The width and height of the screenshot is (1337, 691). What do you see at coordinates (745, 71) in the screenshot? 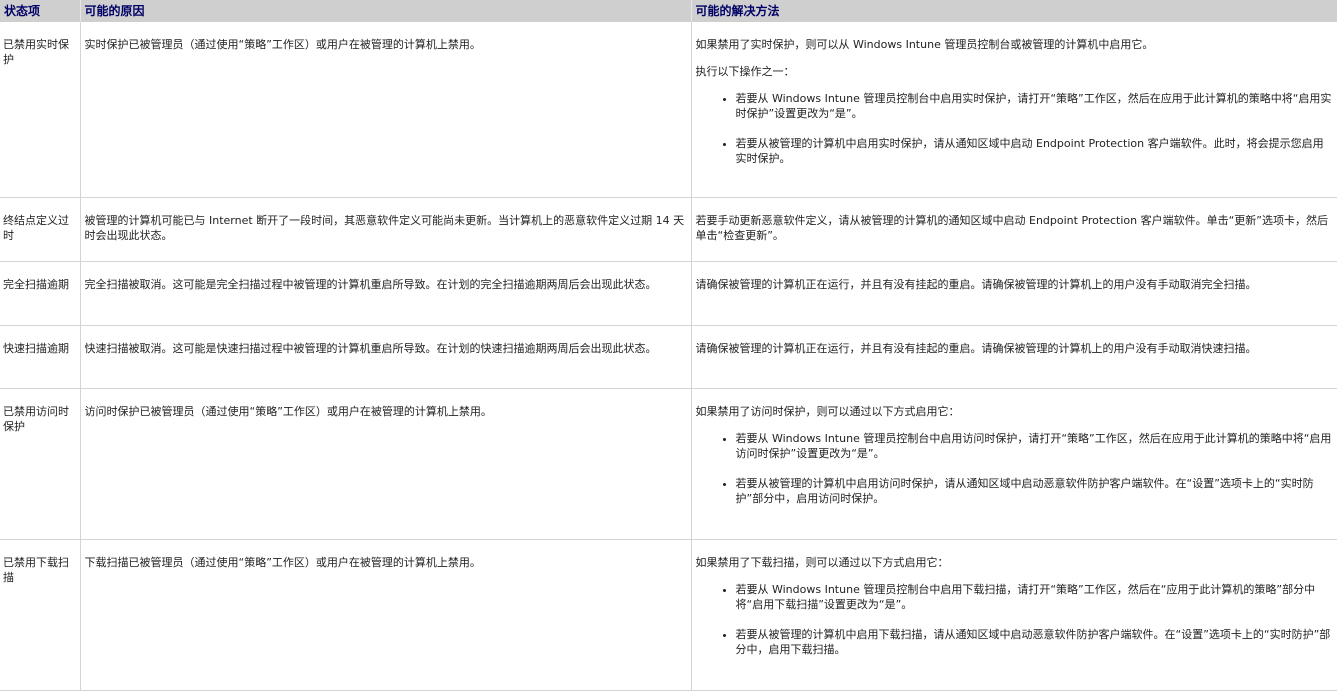
I see `solution-lead: 执行以下操作之一：` at bounding box center [745, 71].